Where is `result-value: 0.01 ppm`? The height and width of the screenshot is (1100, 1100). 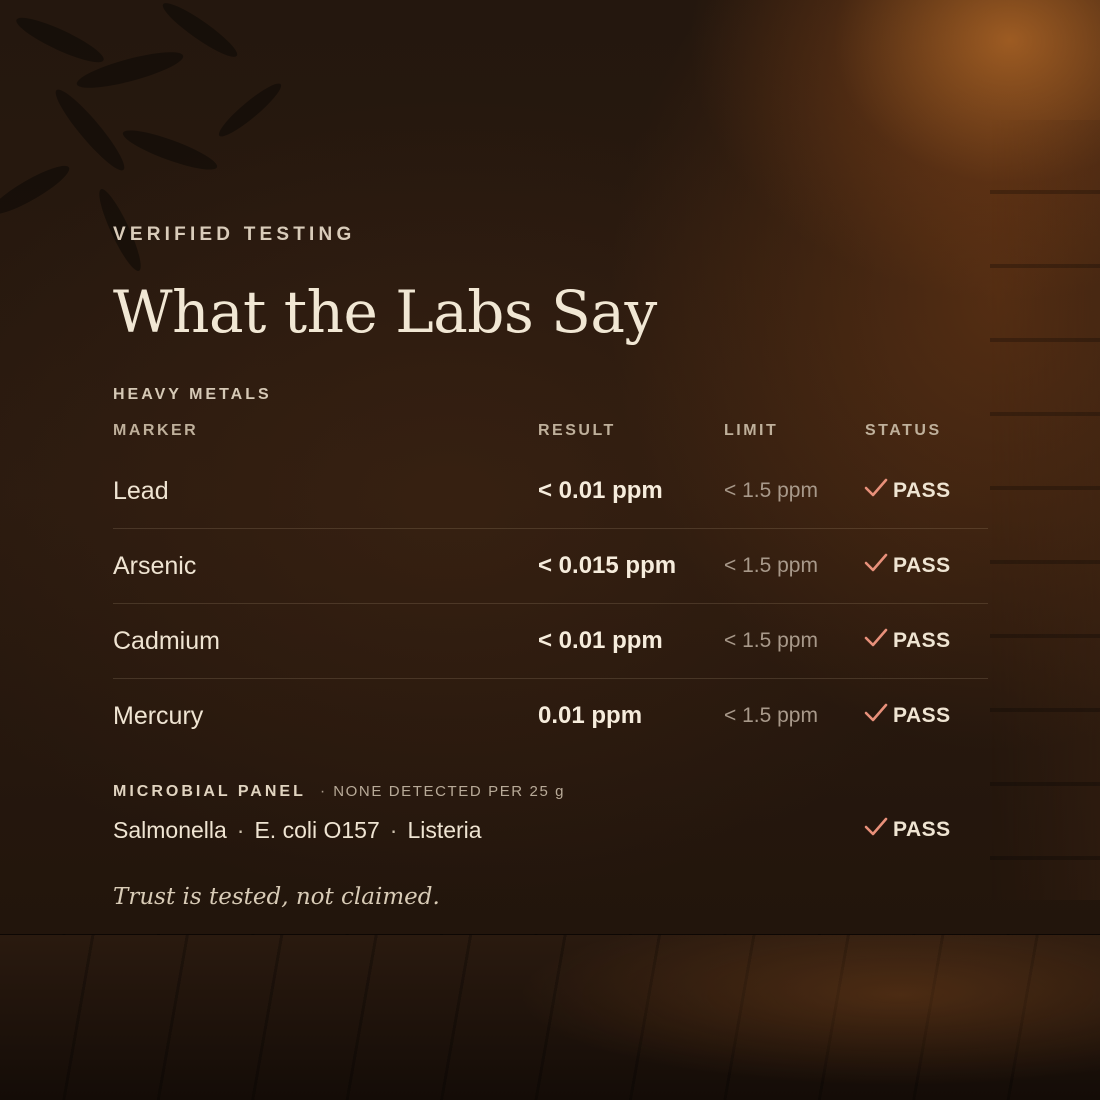 result-value: 0.01 ppm is located at coordinates (590, 715).